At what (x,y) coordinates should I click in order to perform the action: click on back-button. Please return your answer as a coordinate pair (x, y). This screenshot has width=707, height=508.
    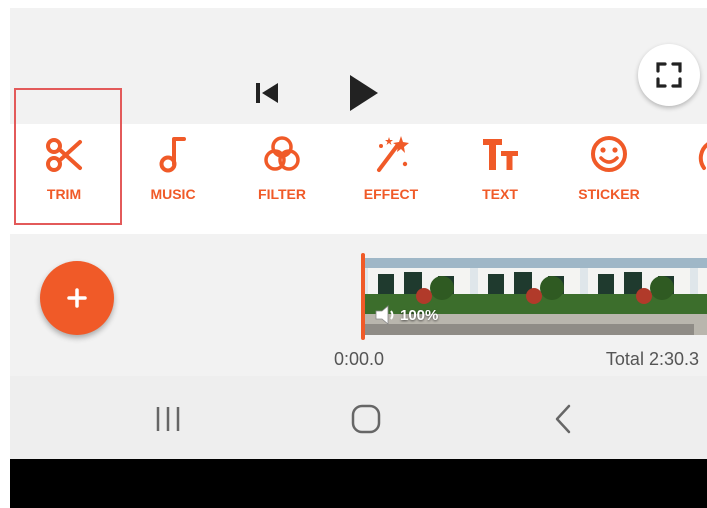
    Looking at the image, I should click on (564, 419).